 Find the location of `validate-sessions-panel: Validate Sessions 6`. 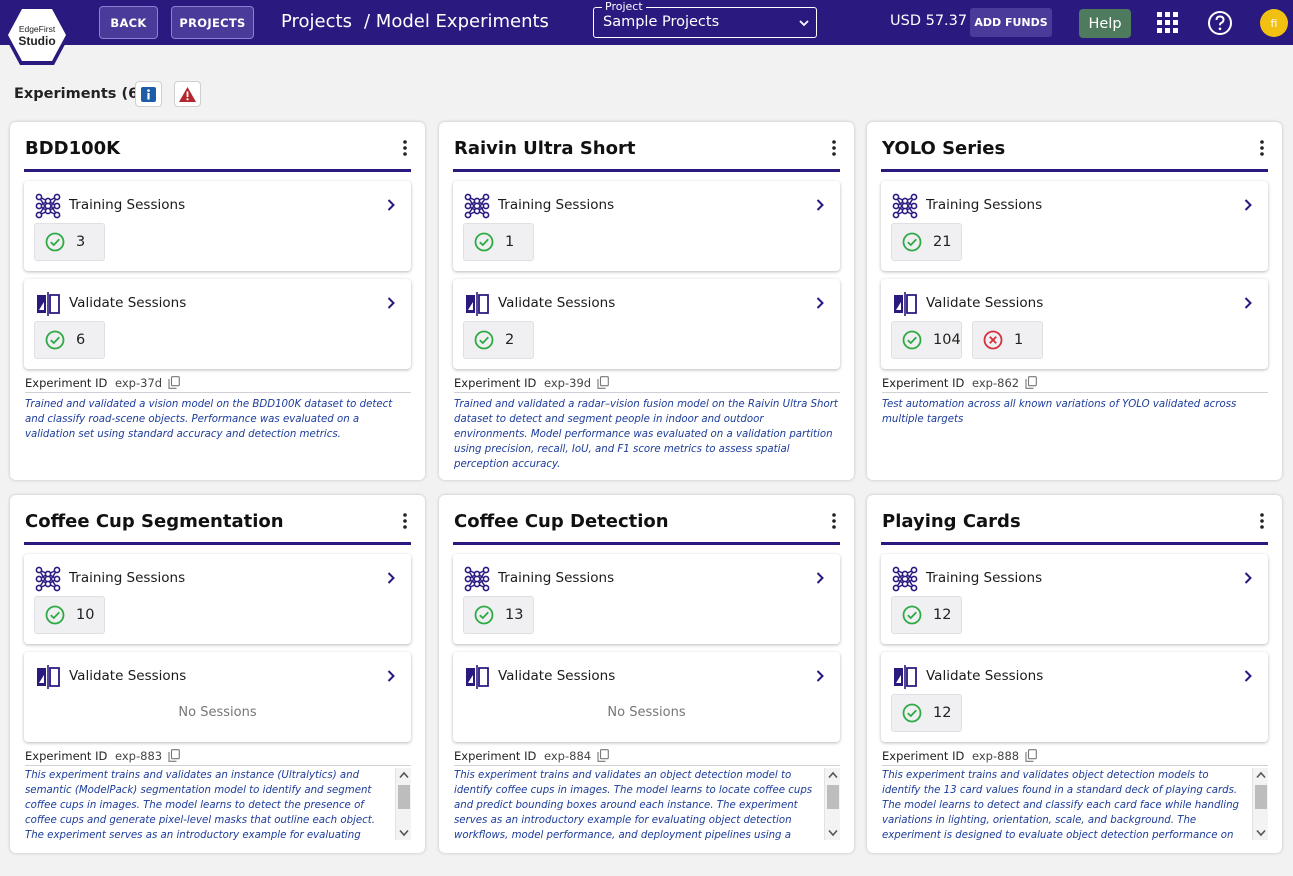

validate-sessions-panel: Validate Sessions 6 is located at coordinates (217, 324).